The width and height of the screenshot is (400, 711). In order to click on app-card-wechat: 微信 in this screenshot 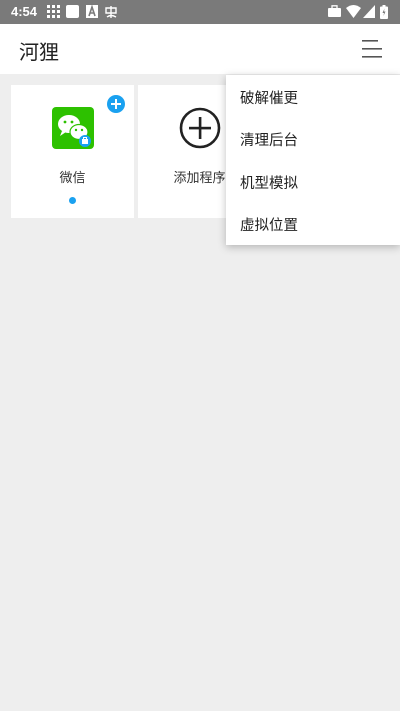, I will do `click(72, 151)`.